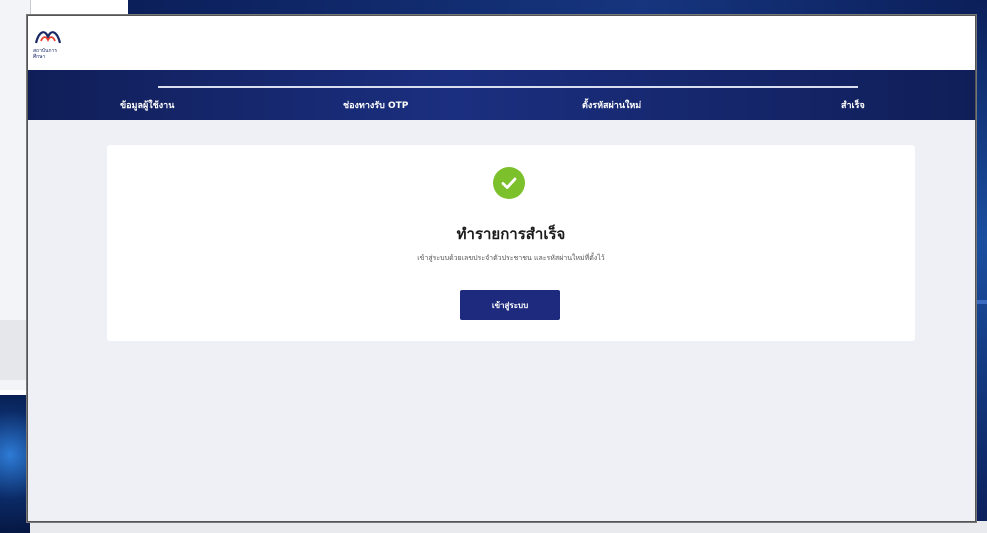  I want to click on background-wallpaper-left, so click(15, 464).